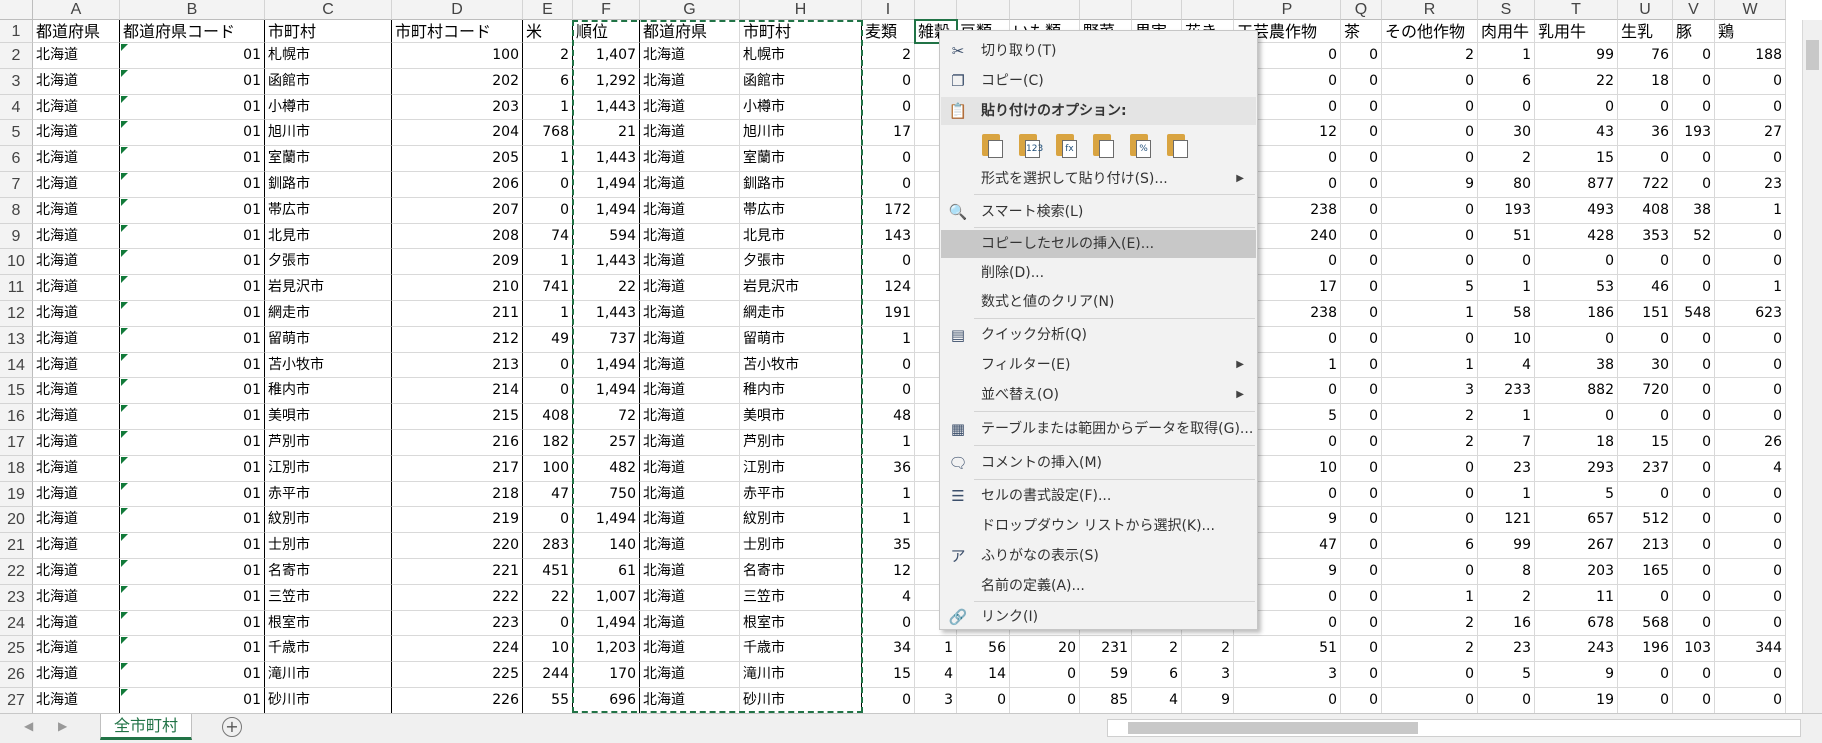 This screenshot has width=1822, height=743. I want to click on data-cell: 美唄市, so click(328, 417).